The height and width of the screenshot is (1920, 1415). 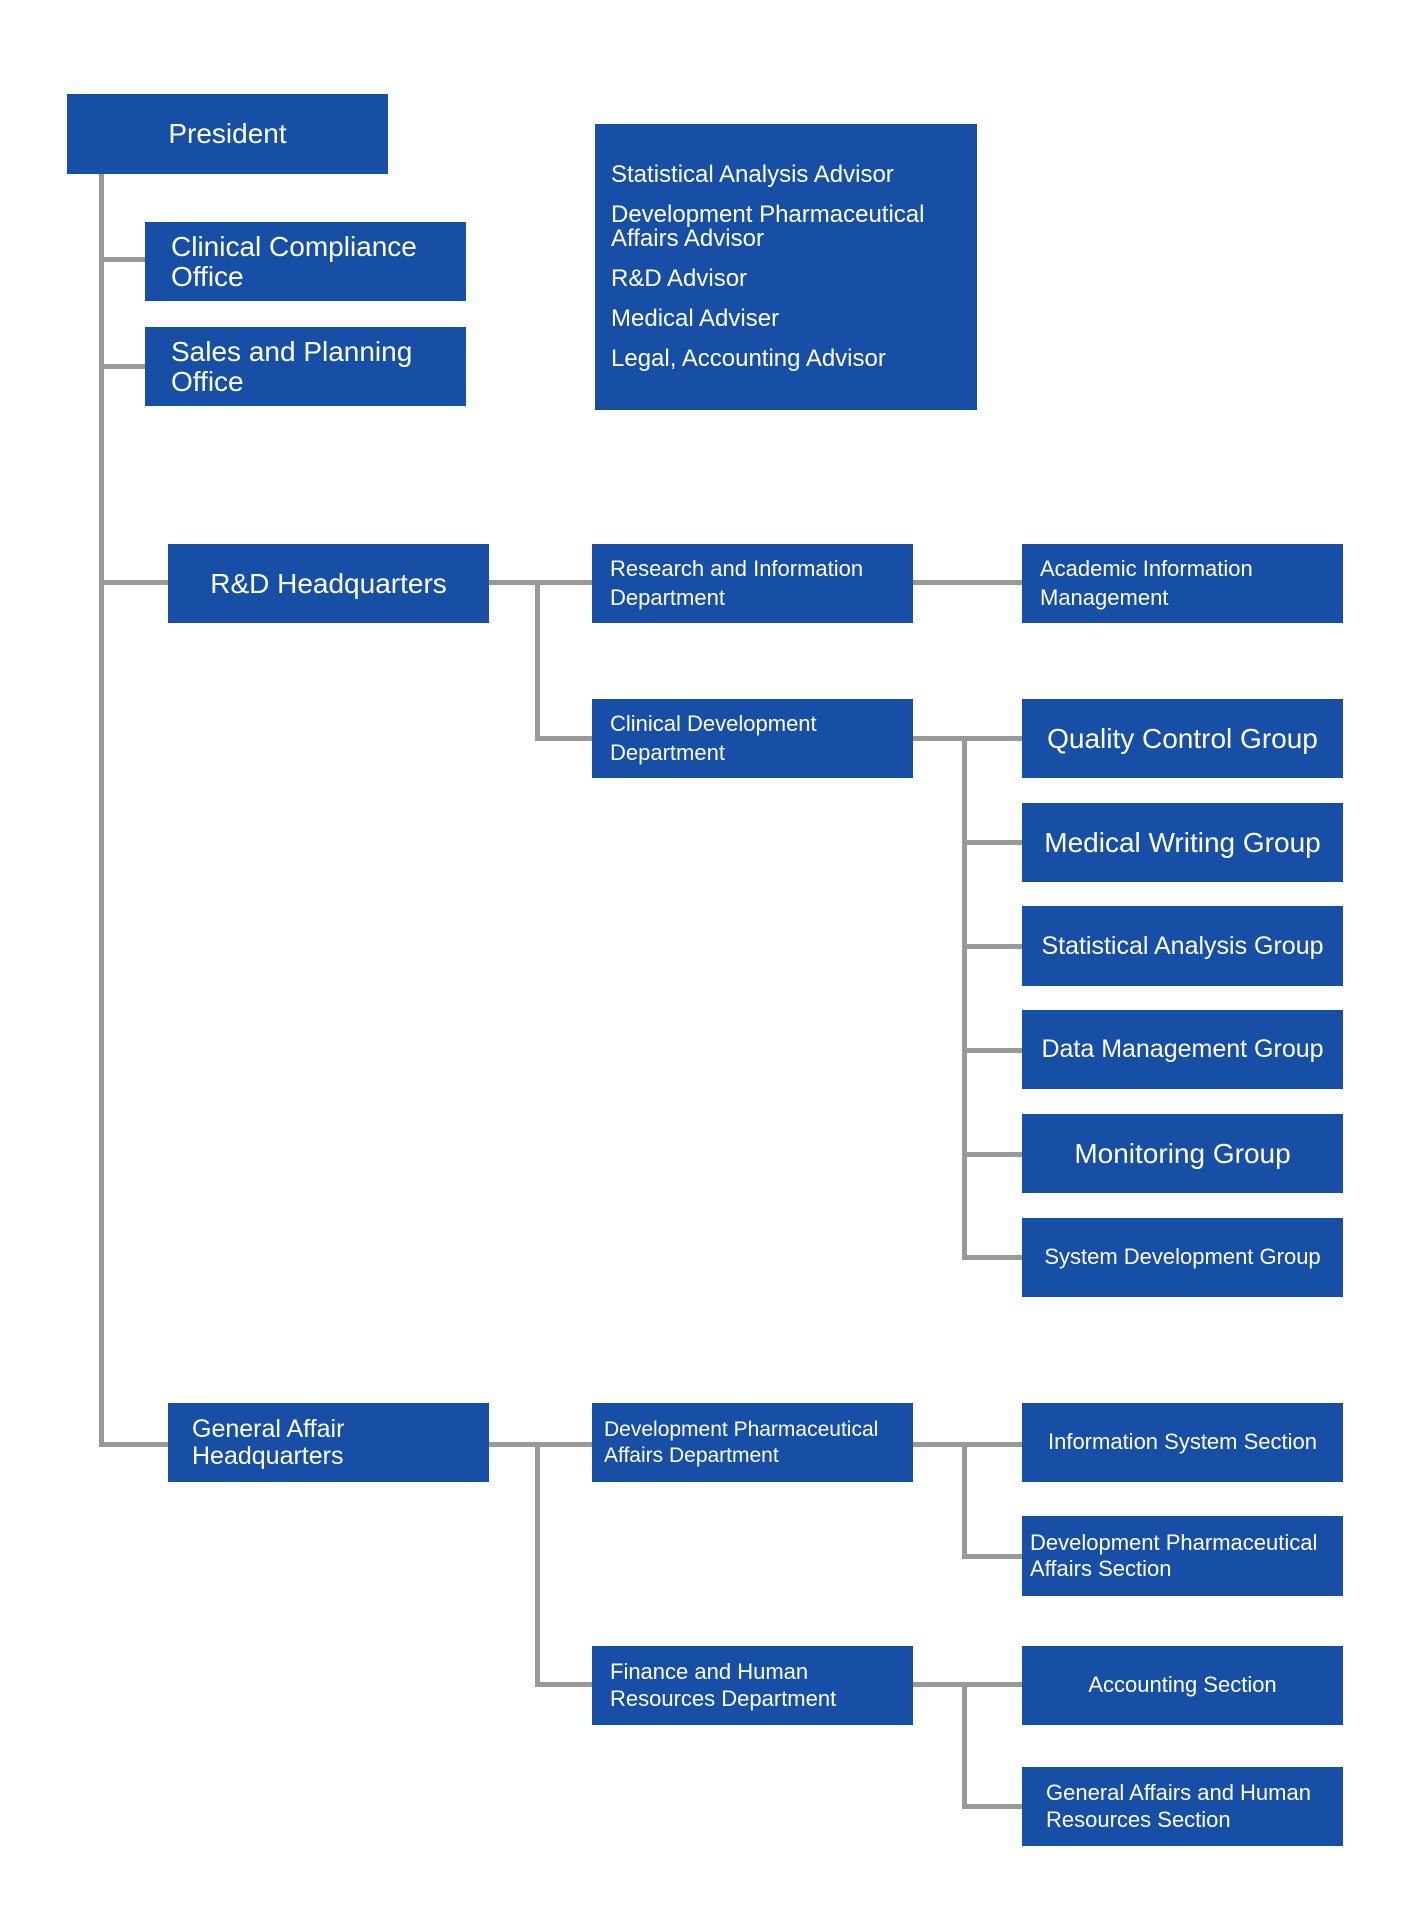 I want to click on advisor-item: Medical Adviser, so click(x=695, y=318).